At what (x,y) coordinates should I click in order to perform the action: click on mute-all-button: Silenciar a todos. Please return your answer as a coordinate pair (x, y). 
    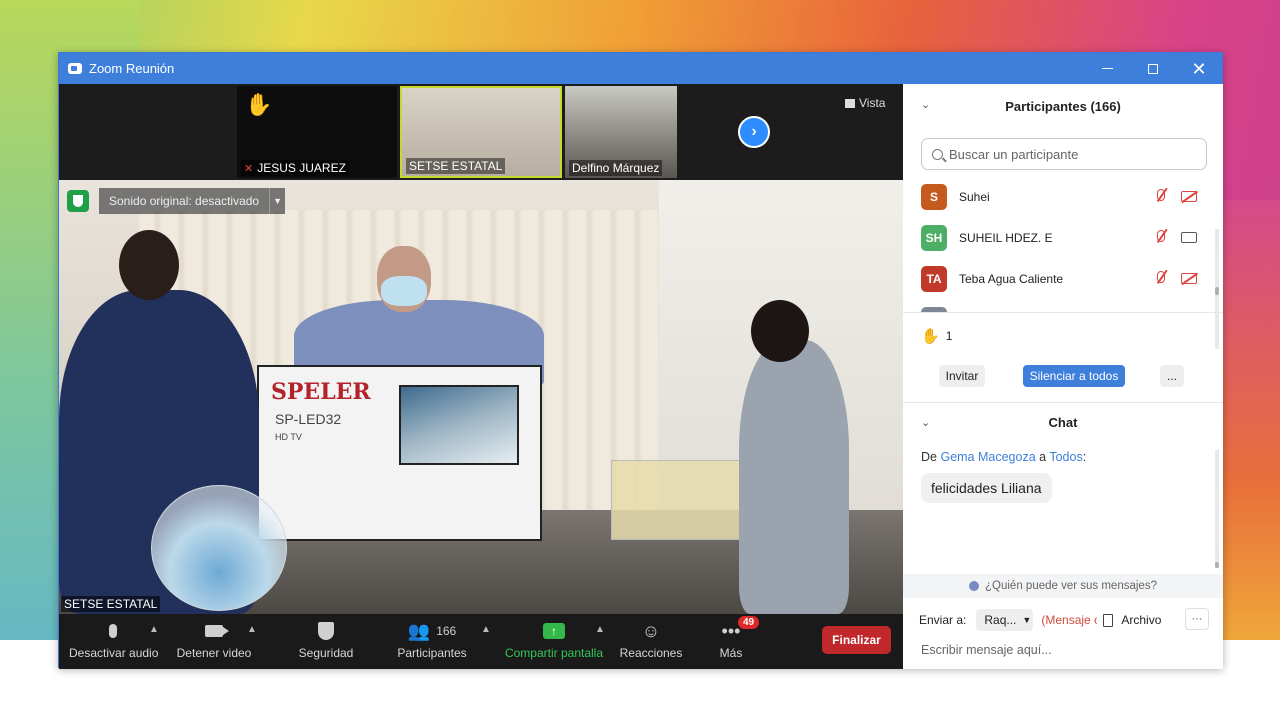
    Looking at the image, I should click on (1074, 376).